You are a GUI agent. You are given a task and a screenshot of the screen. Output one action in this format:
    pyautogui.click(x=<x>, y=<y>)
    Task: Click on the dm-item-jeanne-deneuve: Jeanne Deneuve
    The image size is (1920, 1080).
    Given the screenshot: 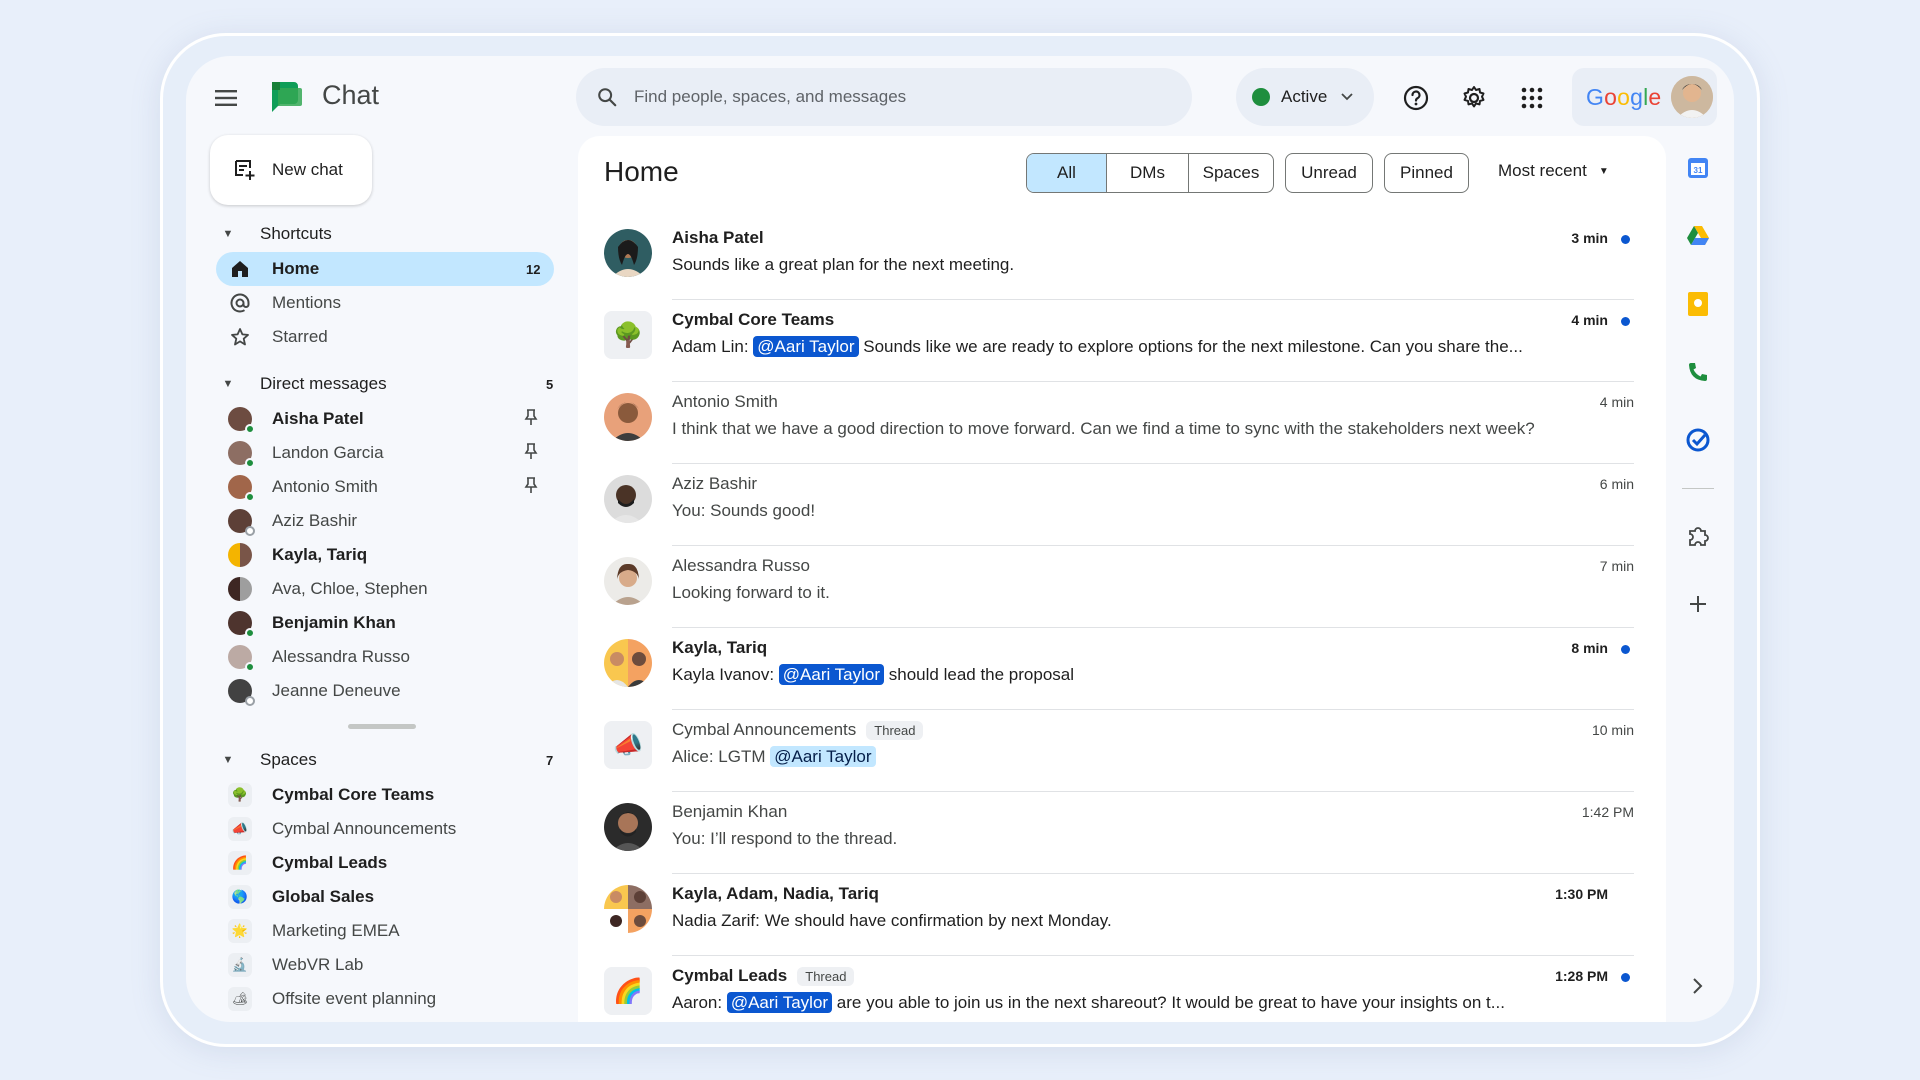 What is the action you would take?
    pyautogui.click(x=385, y=691)
    